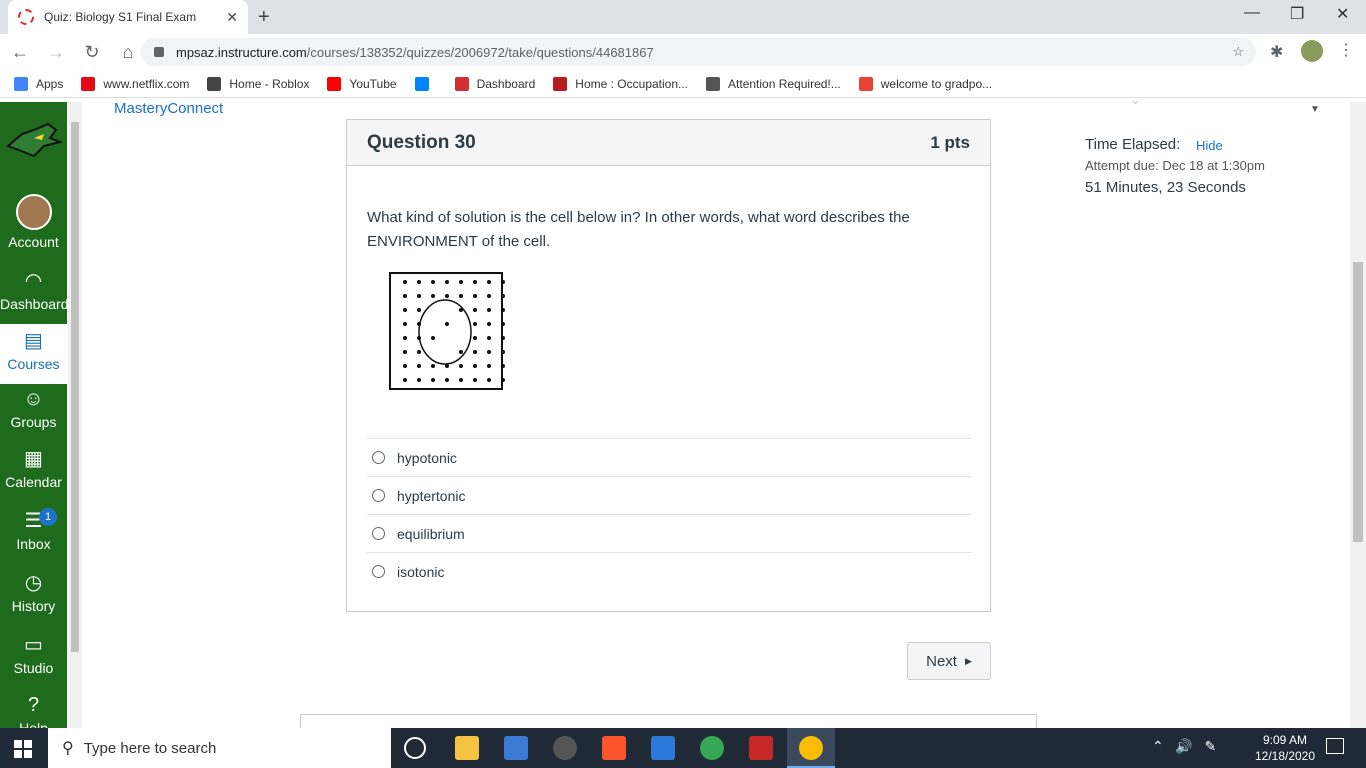  Describe the element at coordinates (669, 457) in the screenshot. I see `answer-option: hypotonic` at that location.